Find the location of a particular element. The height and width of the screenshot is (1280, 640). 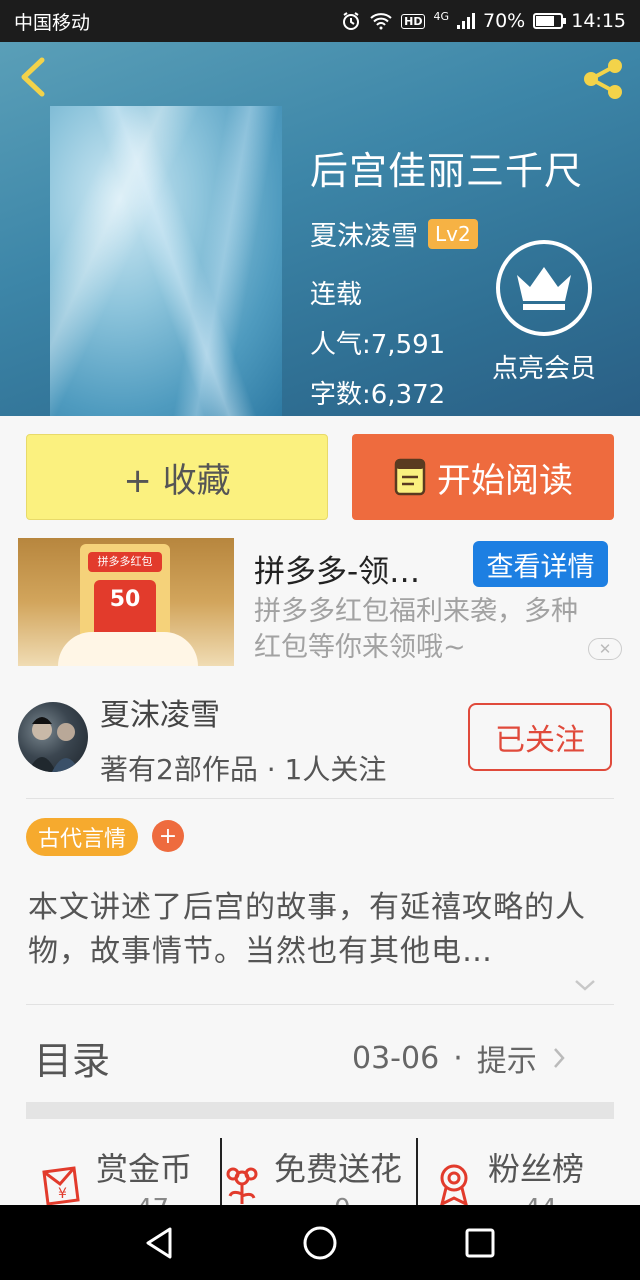

ad-image-amount: 50 is located at coordinates (125, 609).